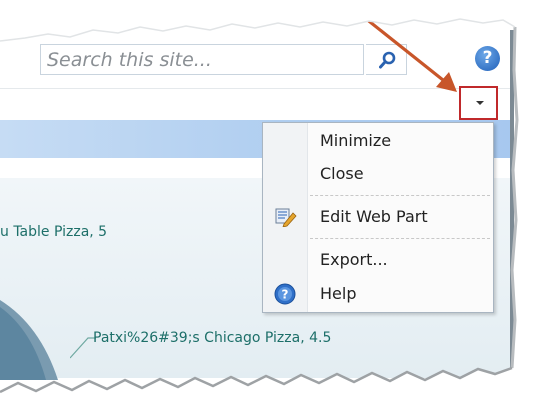  I want to click on help-button: ?, so click(487, 58).